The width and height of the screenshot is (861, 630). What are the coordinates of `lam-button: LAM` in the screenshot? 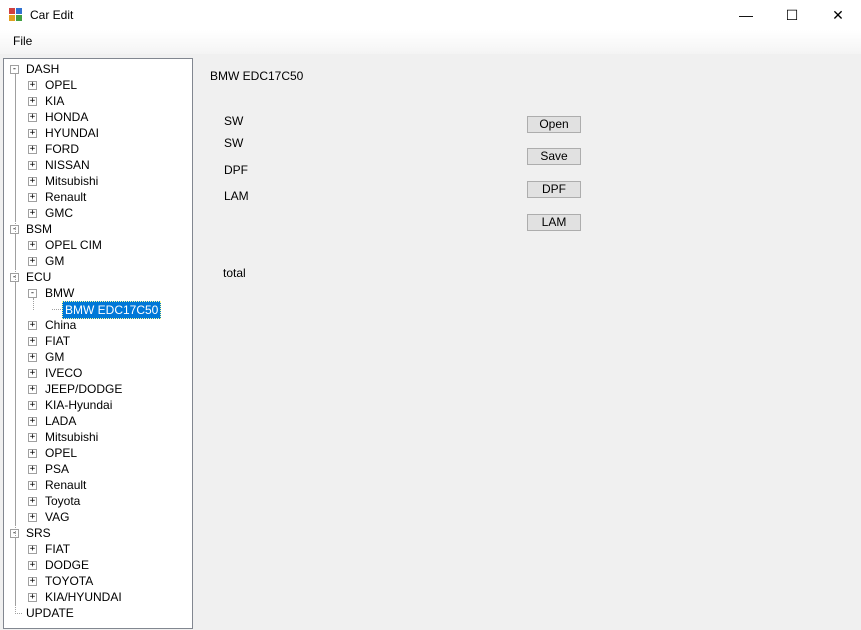 It's located at (554, 222).